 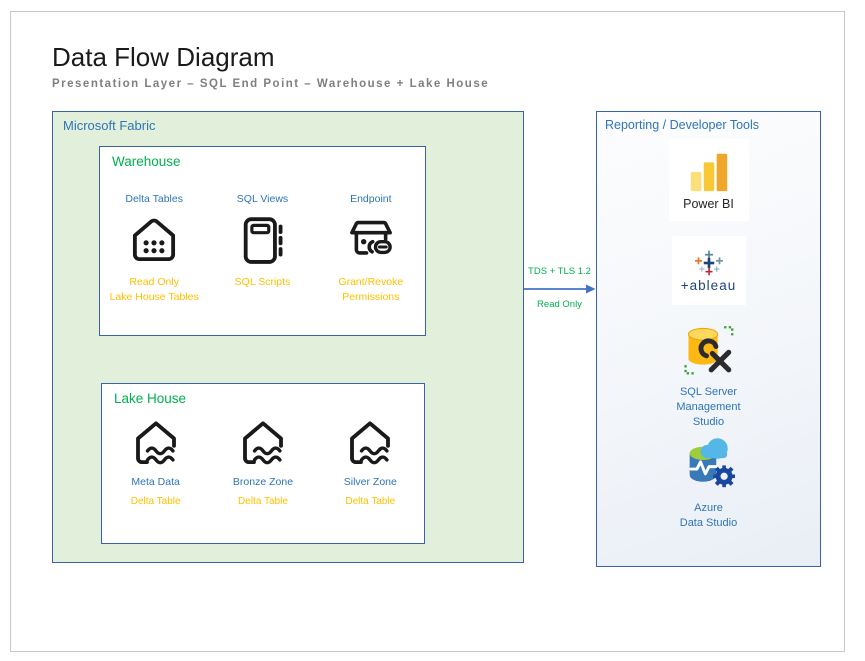 What do you see at coordinates (163, 57) in the screenshot?
I see `page-title: Data Flow Diagram` at bounding box center [163, 57].